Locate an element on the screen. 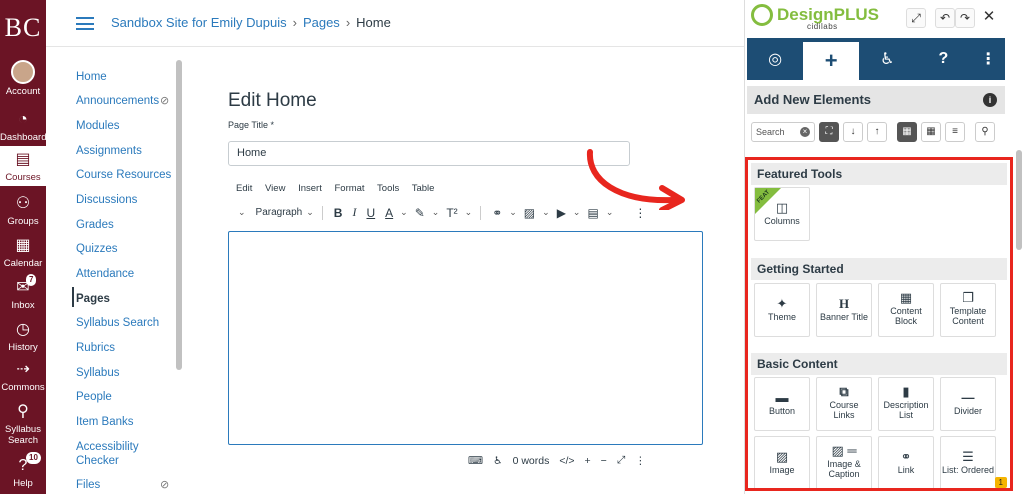  tile-content-block: ▦ Content Block is located at coordinates (906, 310).